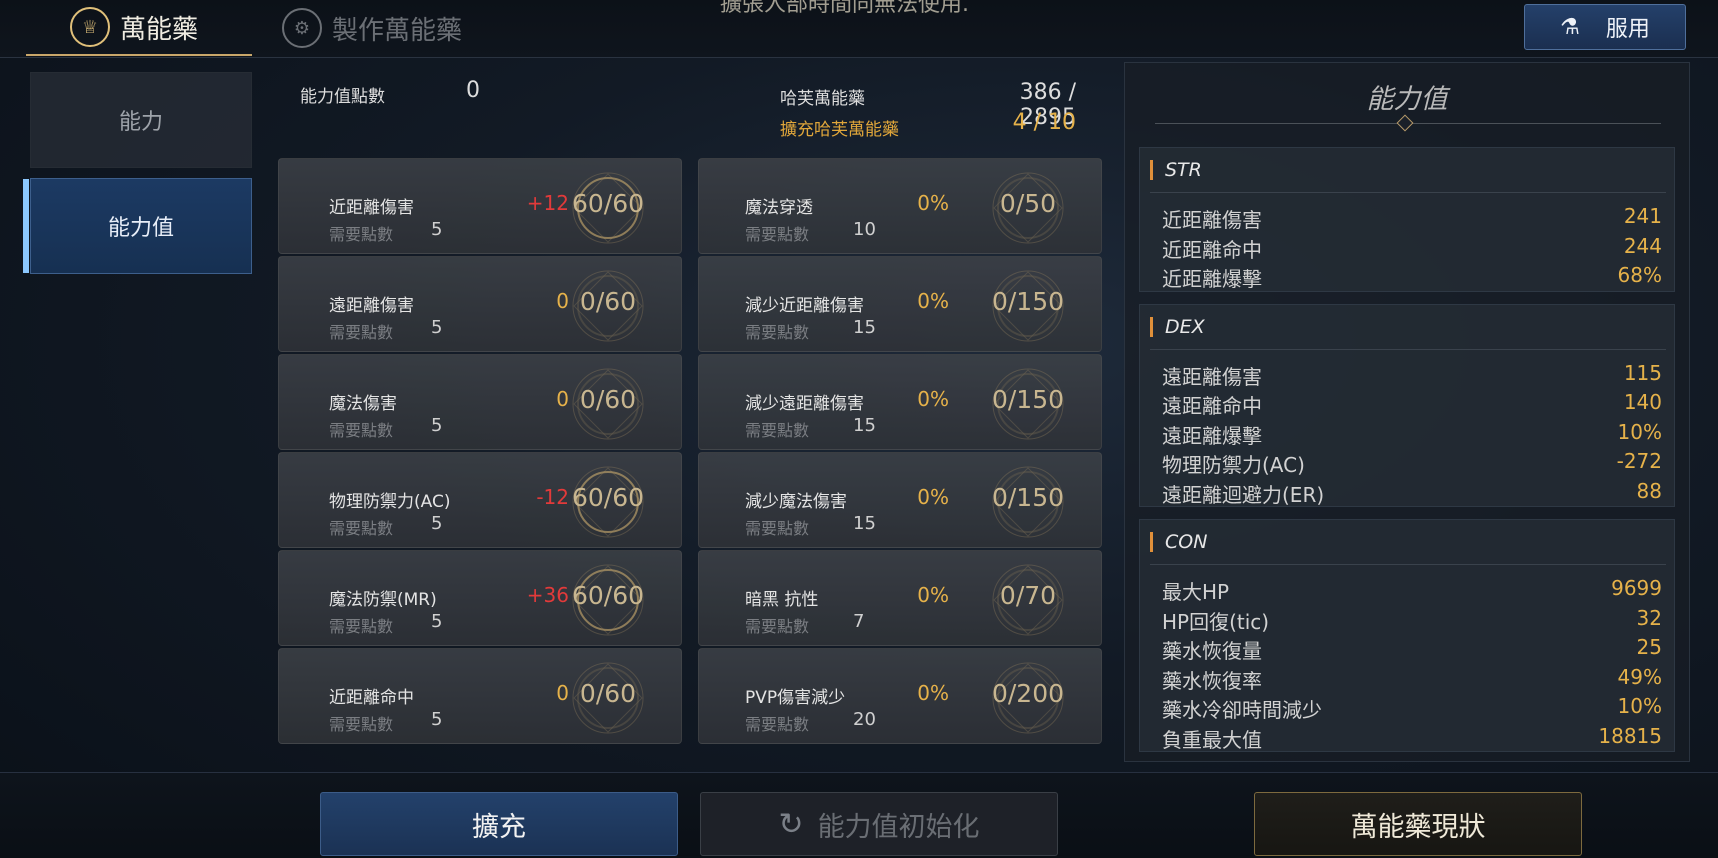 Image resolution: width=1718 pixels, height=858 pixels. I want to click on side-item-stats-label: 能力值, so click(140, 228).